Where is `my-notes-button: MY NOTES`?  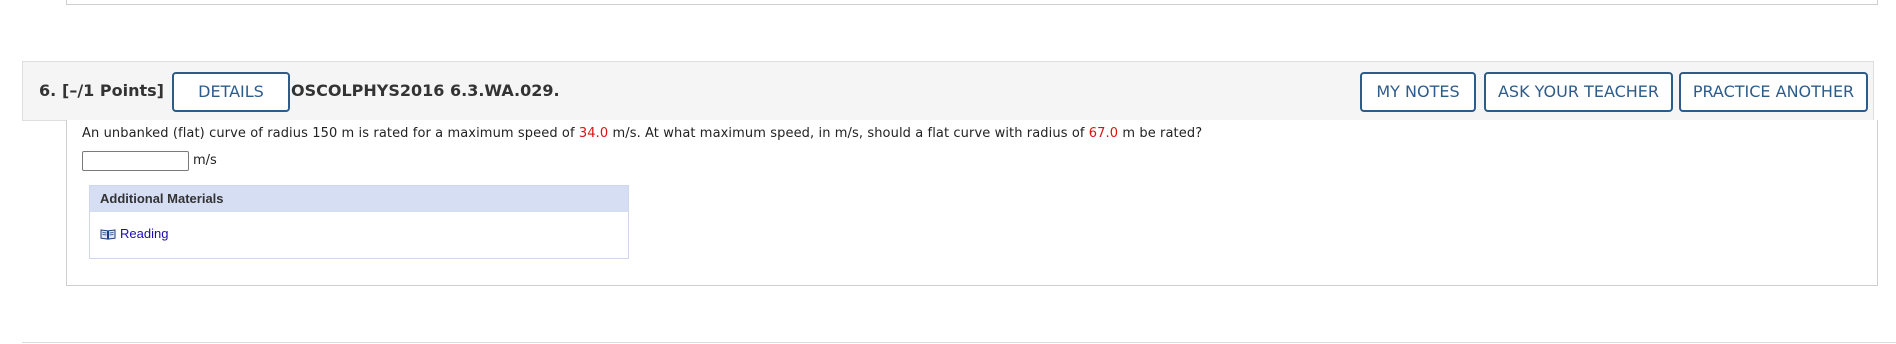
my-notes-button: MY NOTES is located at coordinates (1418, 92).